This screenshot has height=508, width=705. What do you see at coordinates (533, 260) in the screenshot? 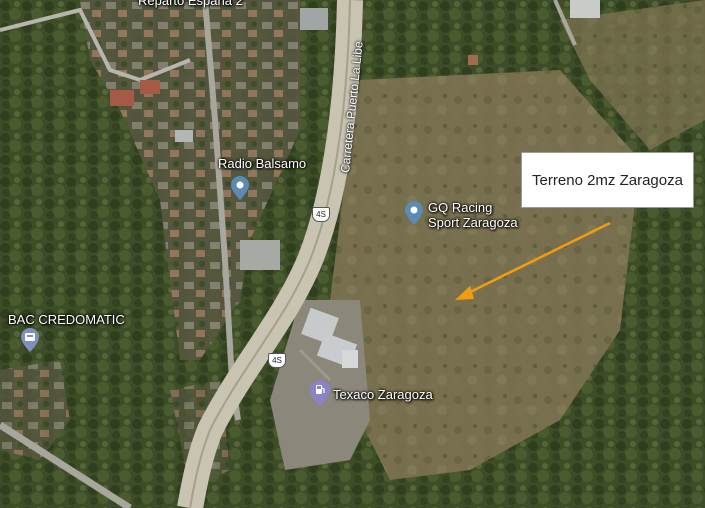
I see `annotation-arrow` at bounding box center [533, 260].